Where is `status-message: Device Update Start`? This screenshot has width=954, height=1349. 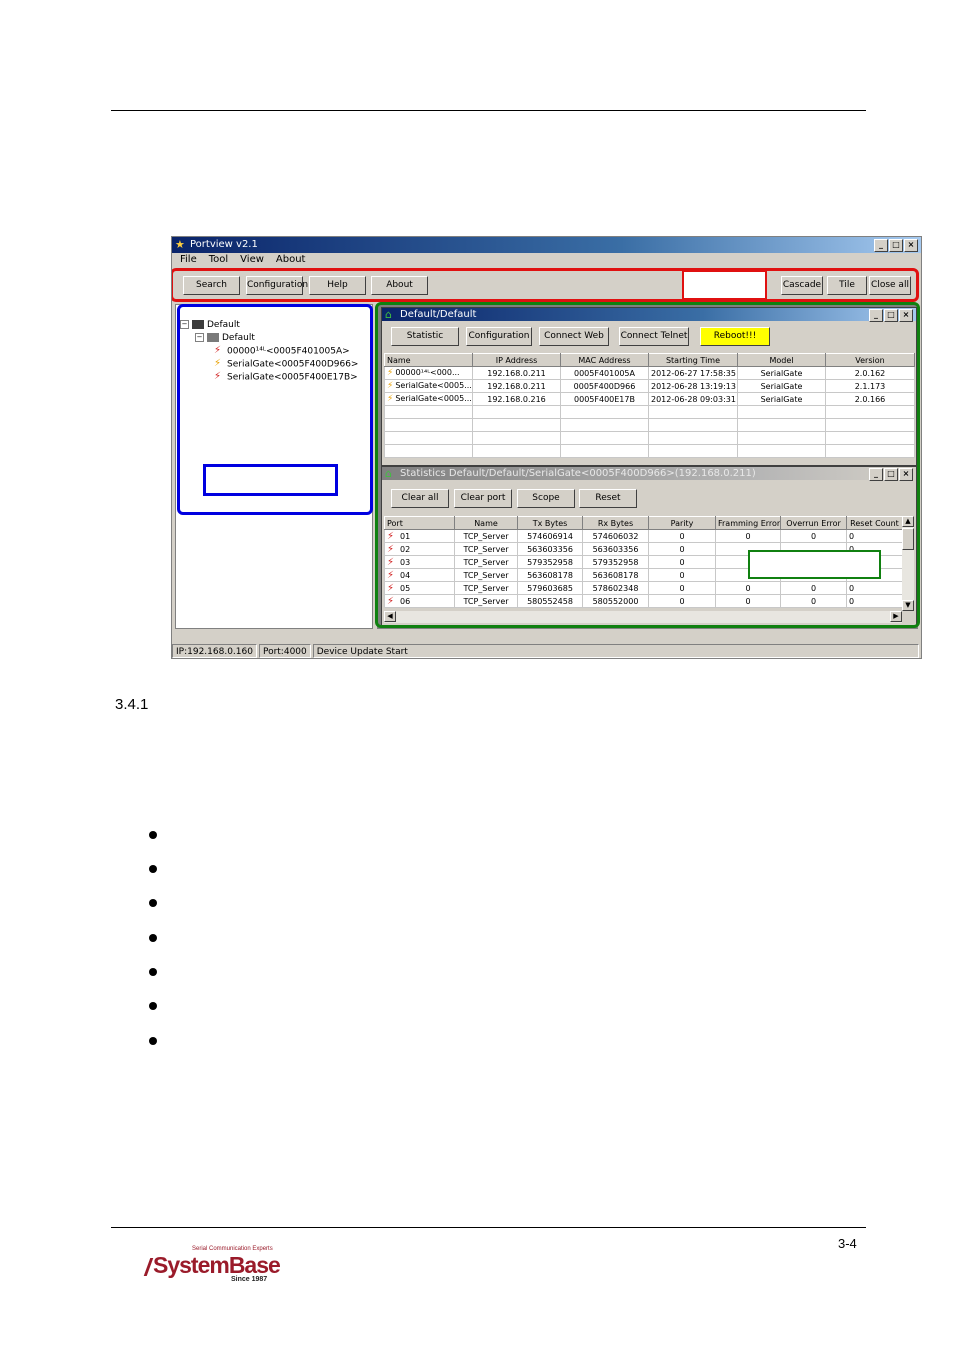
status-message: Device Update Start is located at coordinates (615, 651).